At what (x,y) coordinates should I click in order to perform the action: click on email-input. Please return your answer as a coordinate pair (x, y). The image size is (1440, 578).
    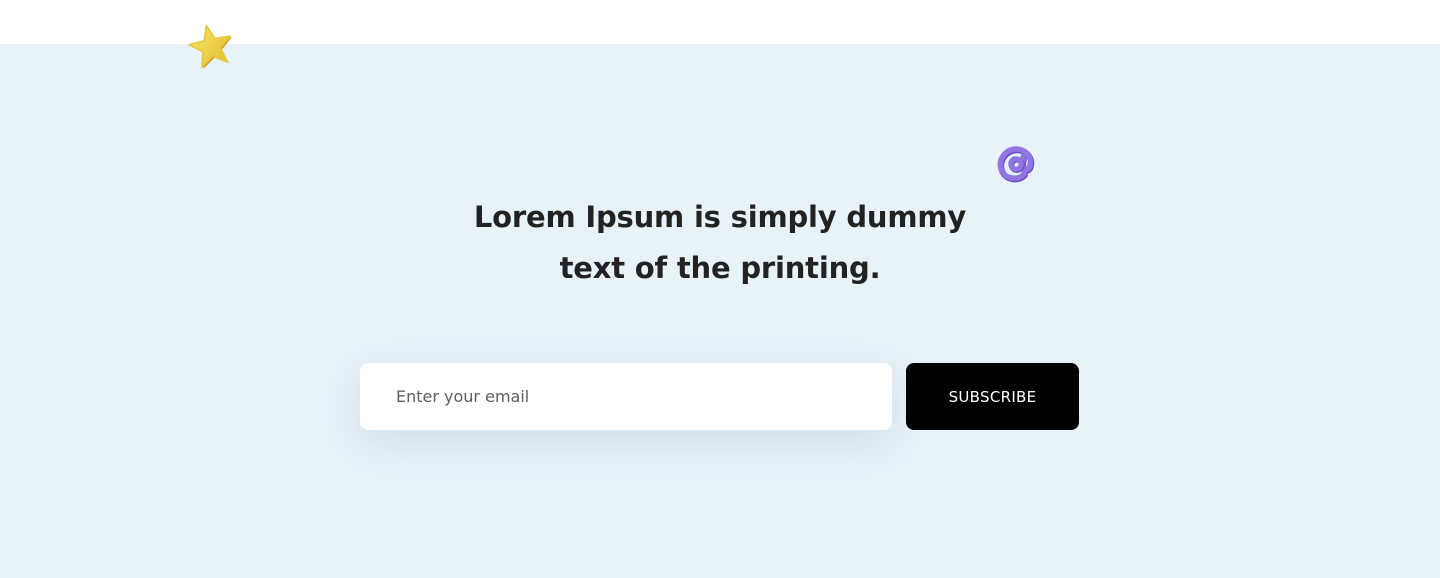
    Looking at the image, I should click on (626, 396).